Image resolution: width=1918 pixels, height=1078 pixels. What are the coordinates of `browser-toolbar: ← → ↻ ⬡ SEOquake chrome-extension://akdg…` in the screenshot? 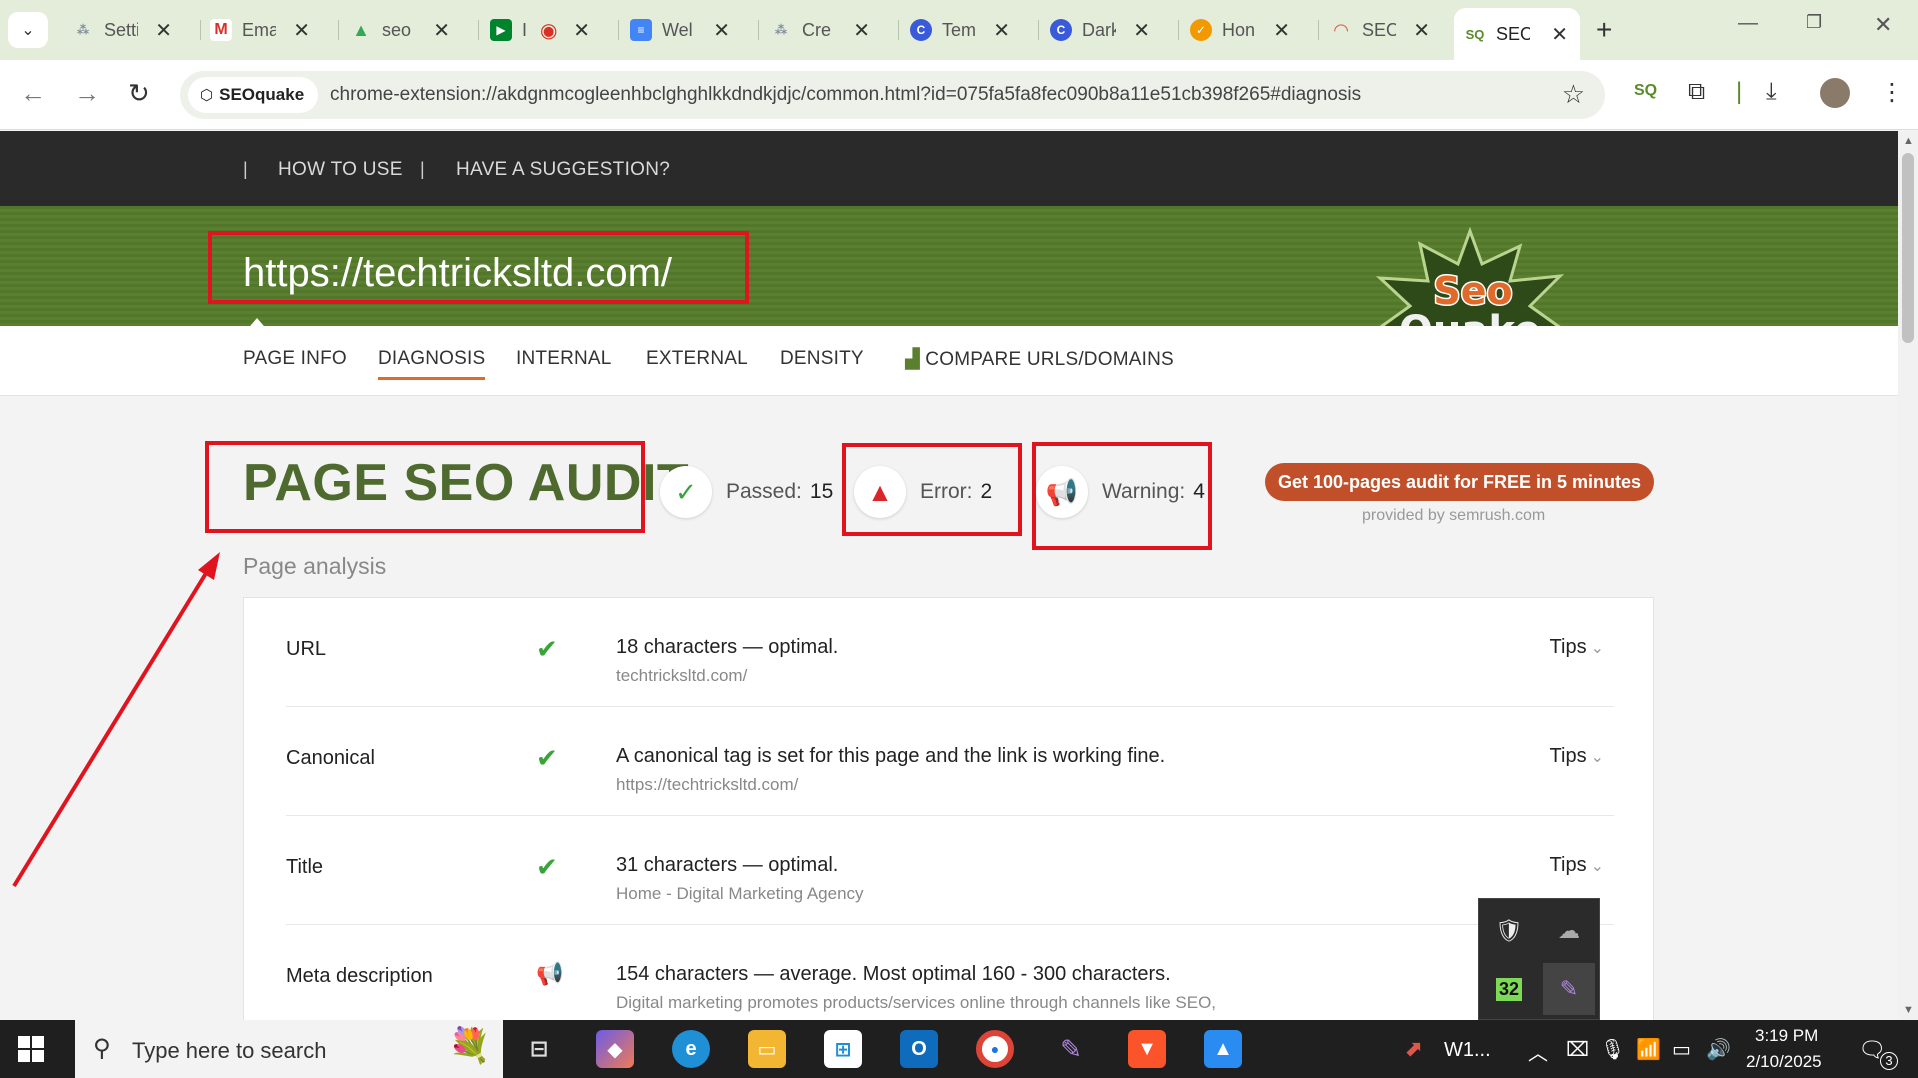 It's located at (959, 95).